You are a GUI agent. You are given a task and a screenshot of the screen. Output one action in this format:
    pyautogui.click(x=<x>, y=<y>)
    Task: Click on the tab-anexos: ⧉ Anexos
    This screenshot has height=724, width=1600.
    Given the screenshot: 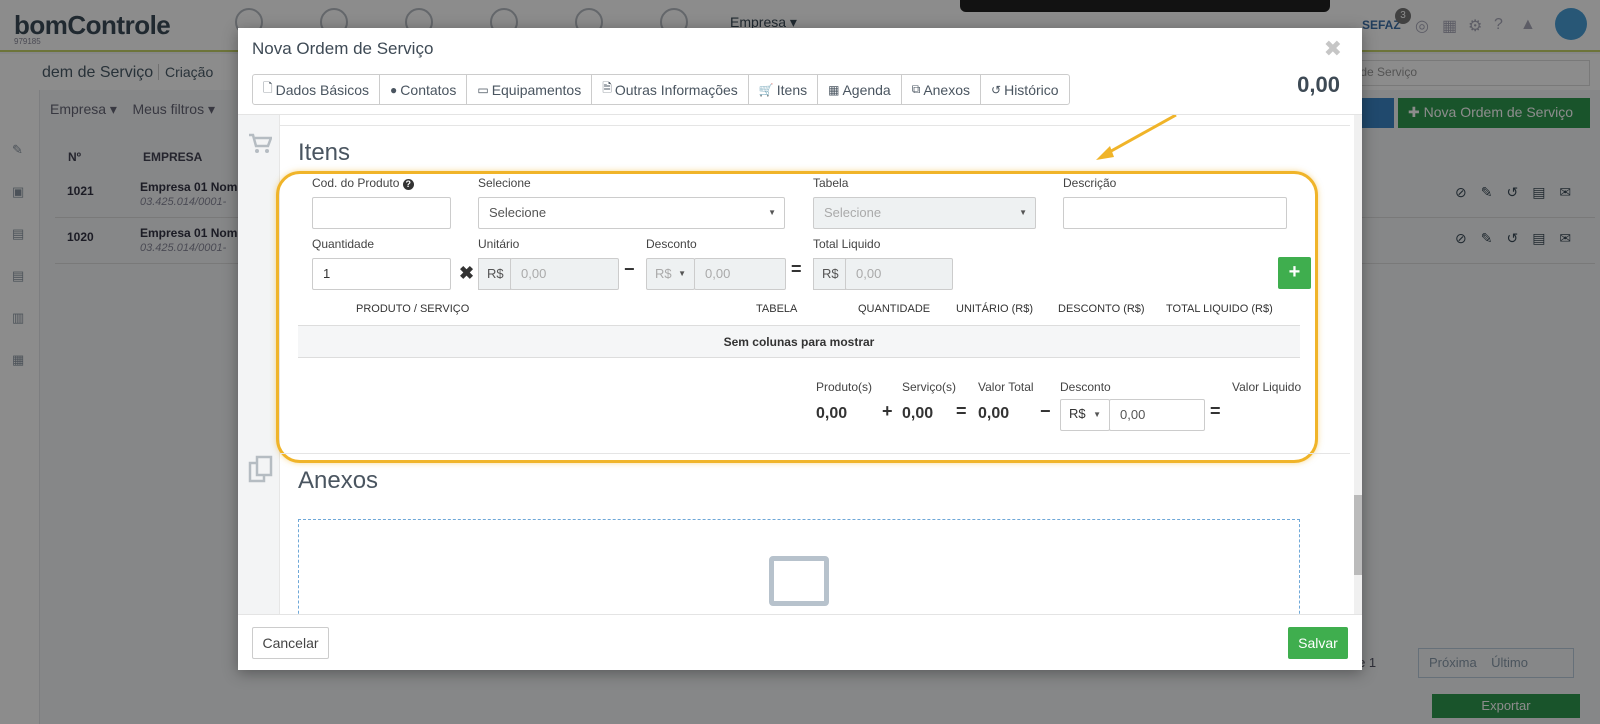 What is the action you would take?
    pyautogui.click(x=942, y=89)
    